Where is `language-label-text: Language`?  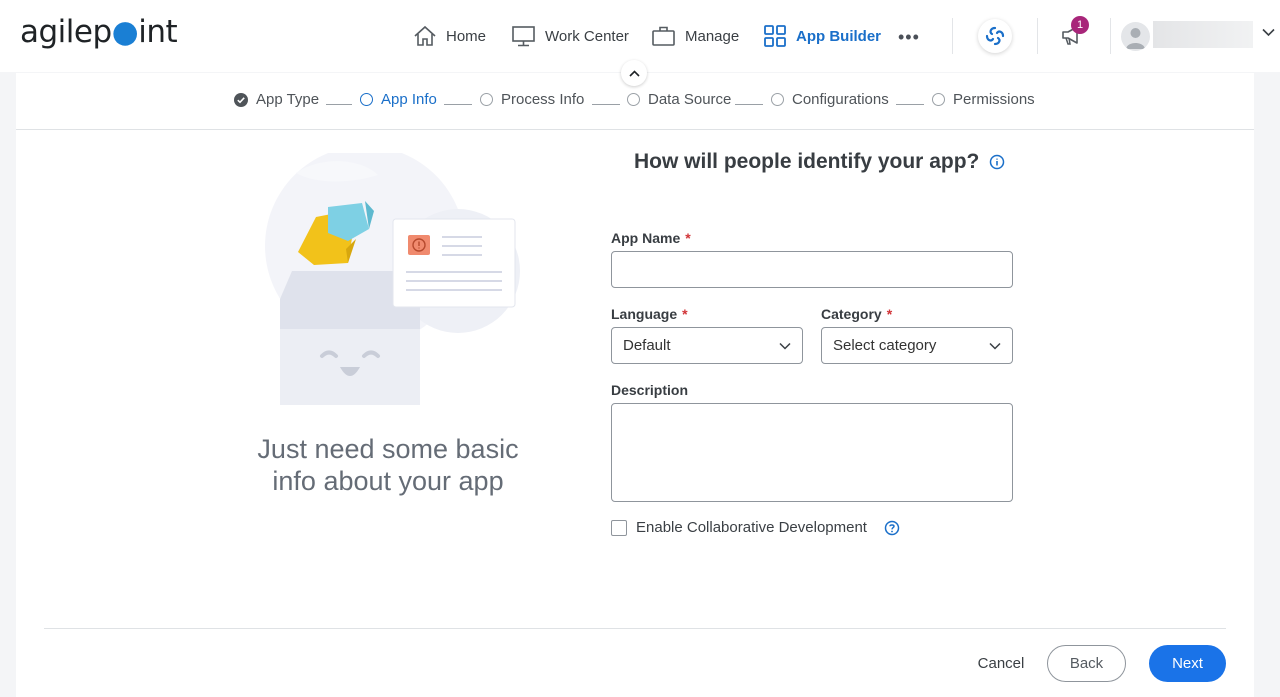
language-label-text: Language is located at coordinates (644, 314).